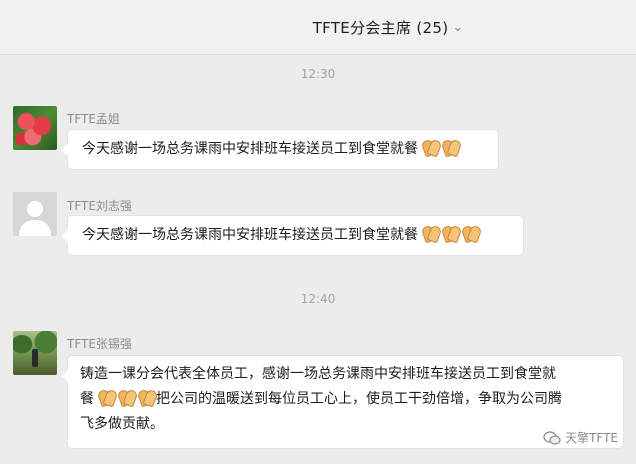 Image resolution: width=636 pixels, height=464 pixels. I want to click on message-line: 餐把公司的温暖送到每位员工心上，使员工干劲倍增，争取为公司腾, so click(321, 399).